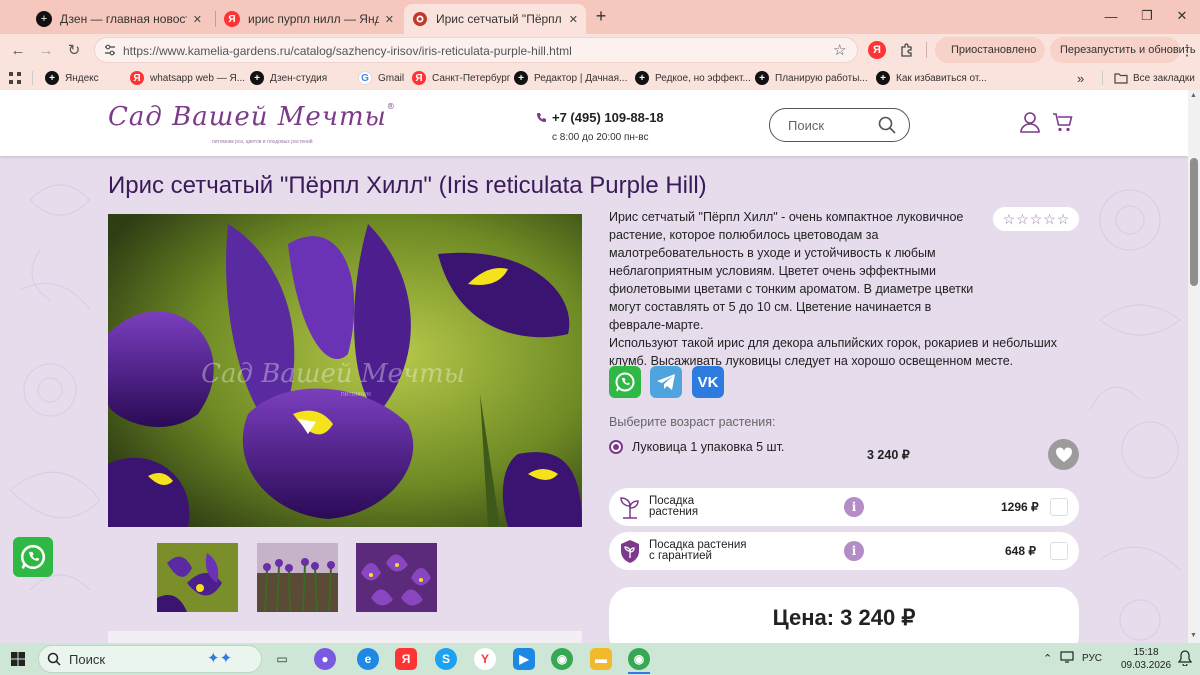  I want to click on search-icon, so click(887, 125).